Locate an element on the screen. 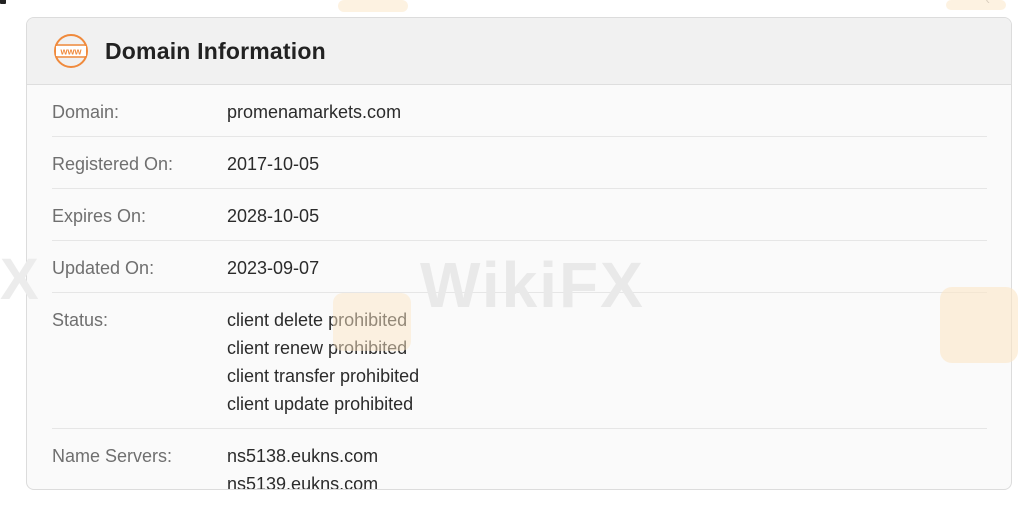 The height and width of the screenshot is (505, 1020). info-row-values: 2028-10-05 is located at coordinates (273, 216).